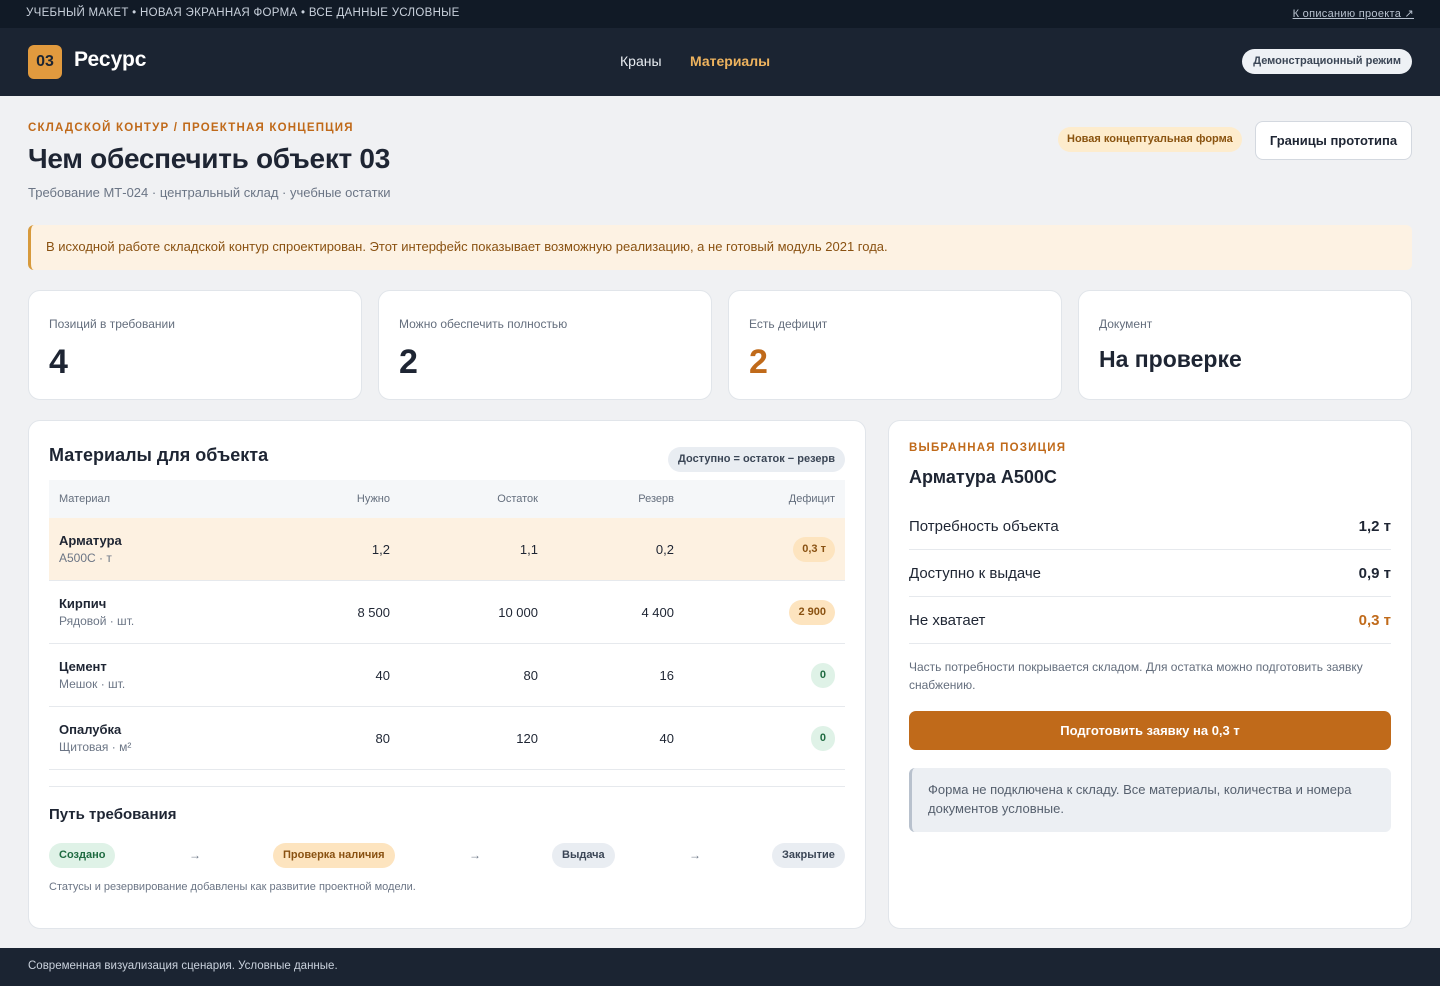 The height and width of the screenshot is (986, 1440). Describe the element at coordinates (195, 345) in the screenshot. I see `kpi-positions: Позиций в требовании 4` at that location.